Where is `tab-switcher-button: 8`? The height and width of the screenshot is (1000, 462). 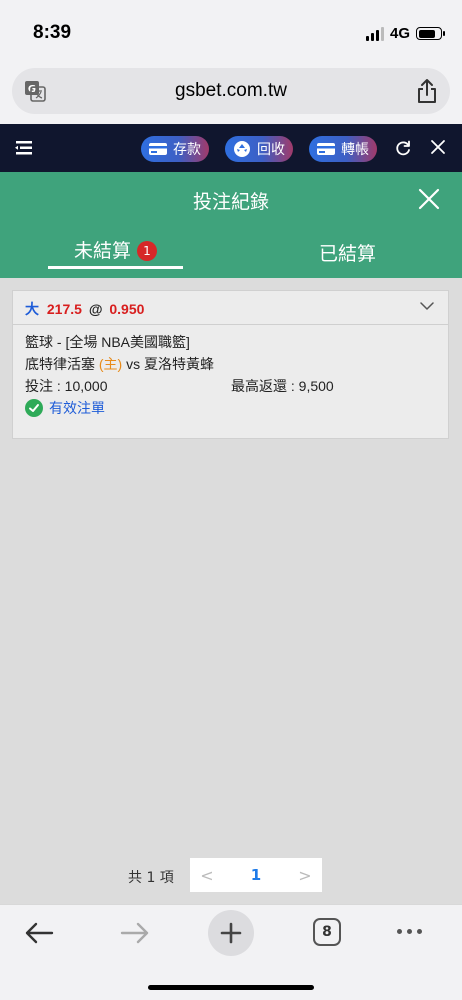 tab-switcher-button: 8 is located at coordinates (327, 932).